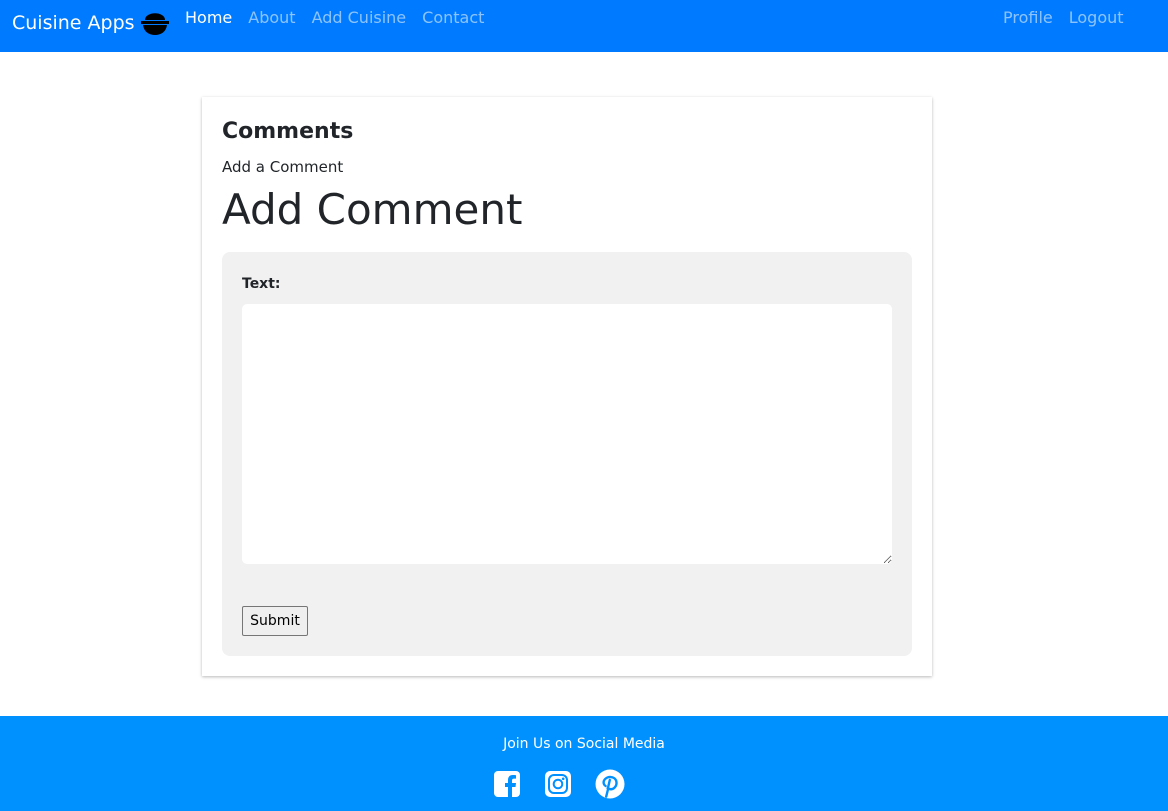 The height and width of the screenshot is (811, 1168). I want to click on comments-title: Comments, so click(288, 131).